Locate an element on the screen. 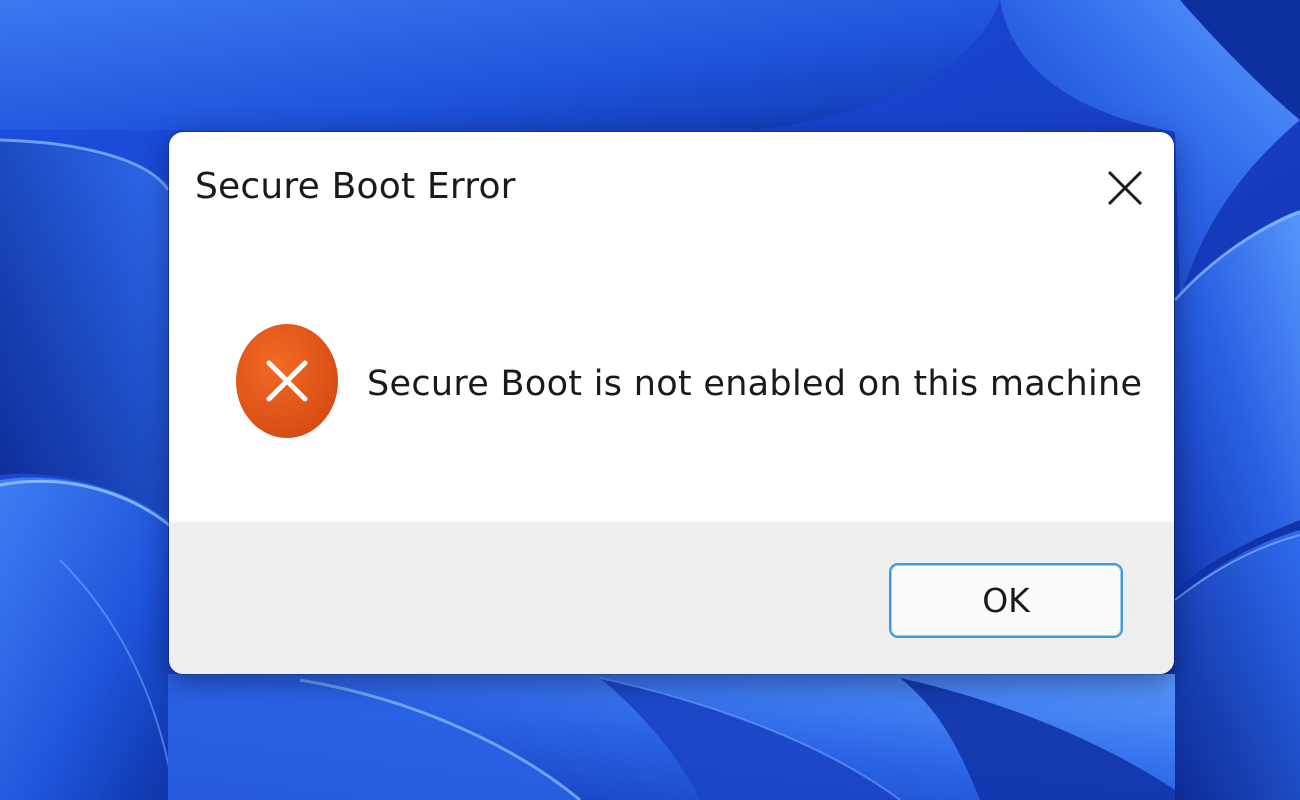  dialog-footer: OK is located at coordinates (671, 598).